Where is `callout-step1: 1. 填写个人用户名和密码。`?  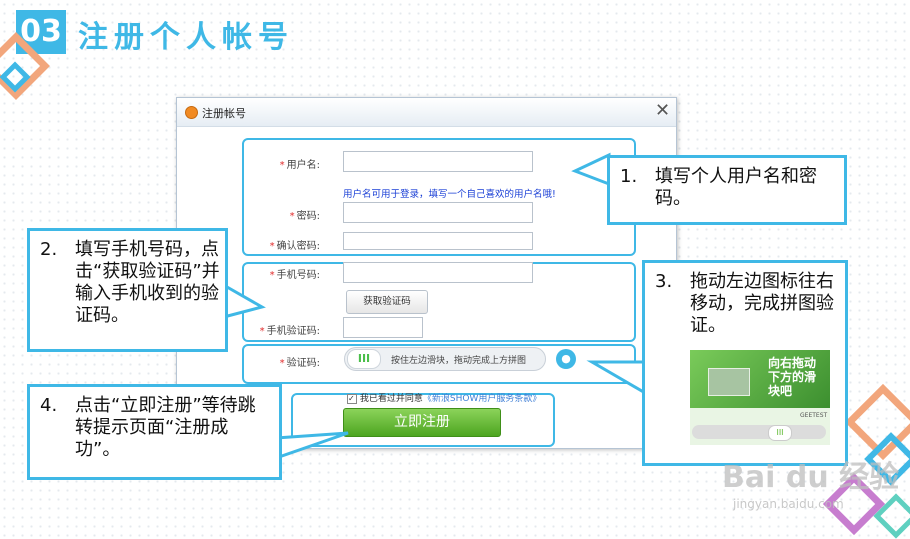
callout-step1: 1. 填写个人用户名和密码。 is located at coordinates (727, 190).